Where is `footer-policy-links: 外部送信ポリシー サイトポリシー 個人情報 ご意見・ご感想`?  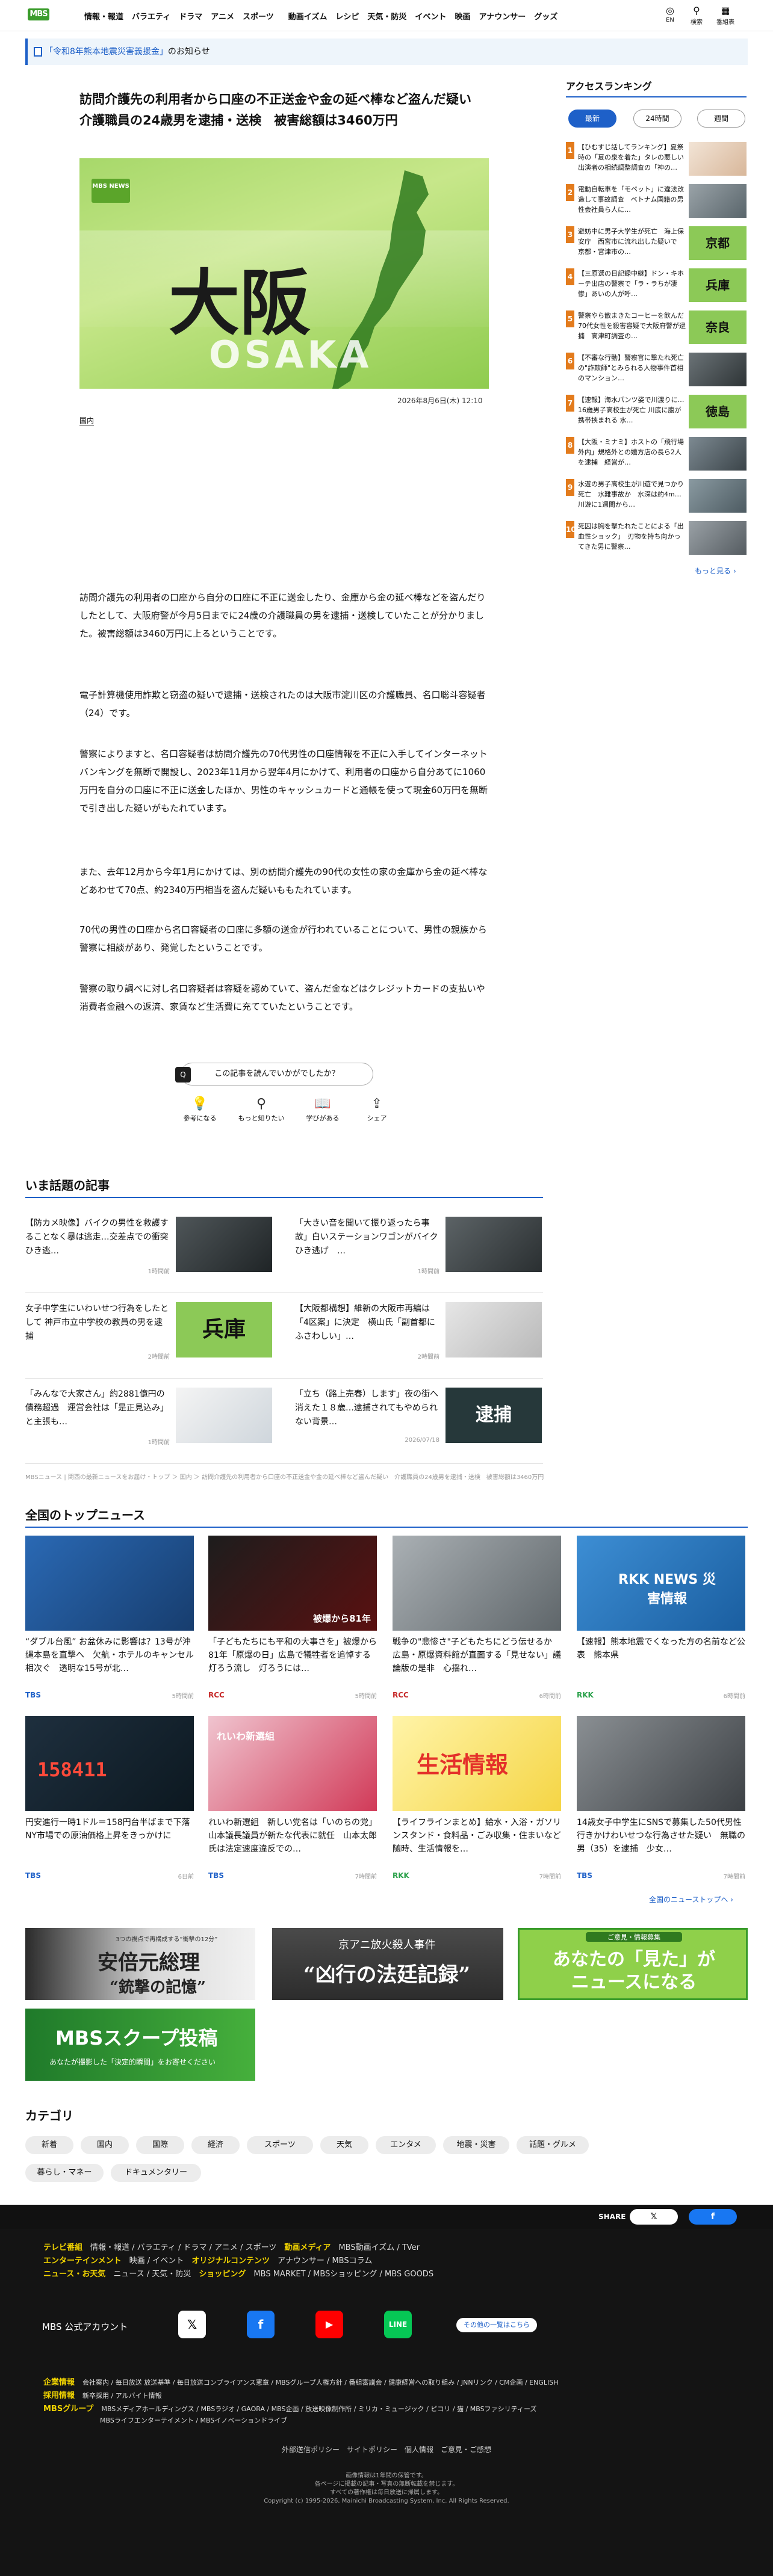 footer-policy-links: 外部送信ポリシー サイトポリシー 個人情報 ご意見・ご感想 is located at coordinates (386, 2449).